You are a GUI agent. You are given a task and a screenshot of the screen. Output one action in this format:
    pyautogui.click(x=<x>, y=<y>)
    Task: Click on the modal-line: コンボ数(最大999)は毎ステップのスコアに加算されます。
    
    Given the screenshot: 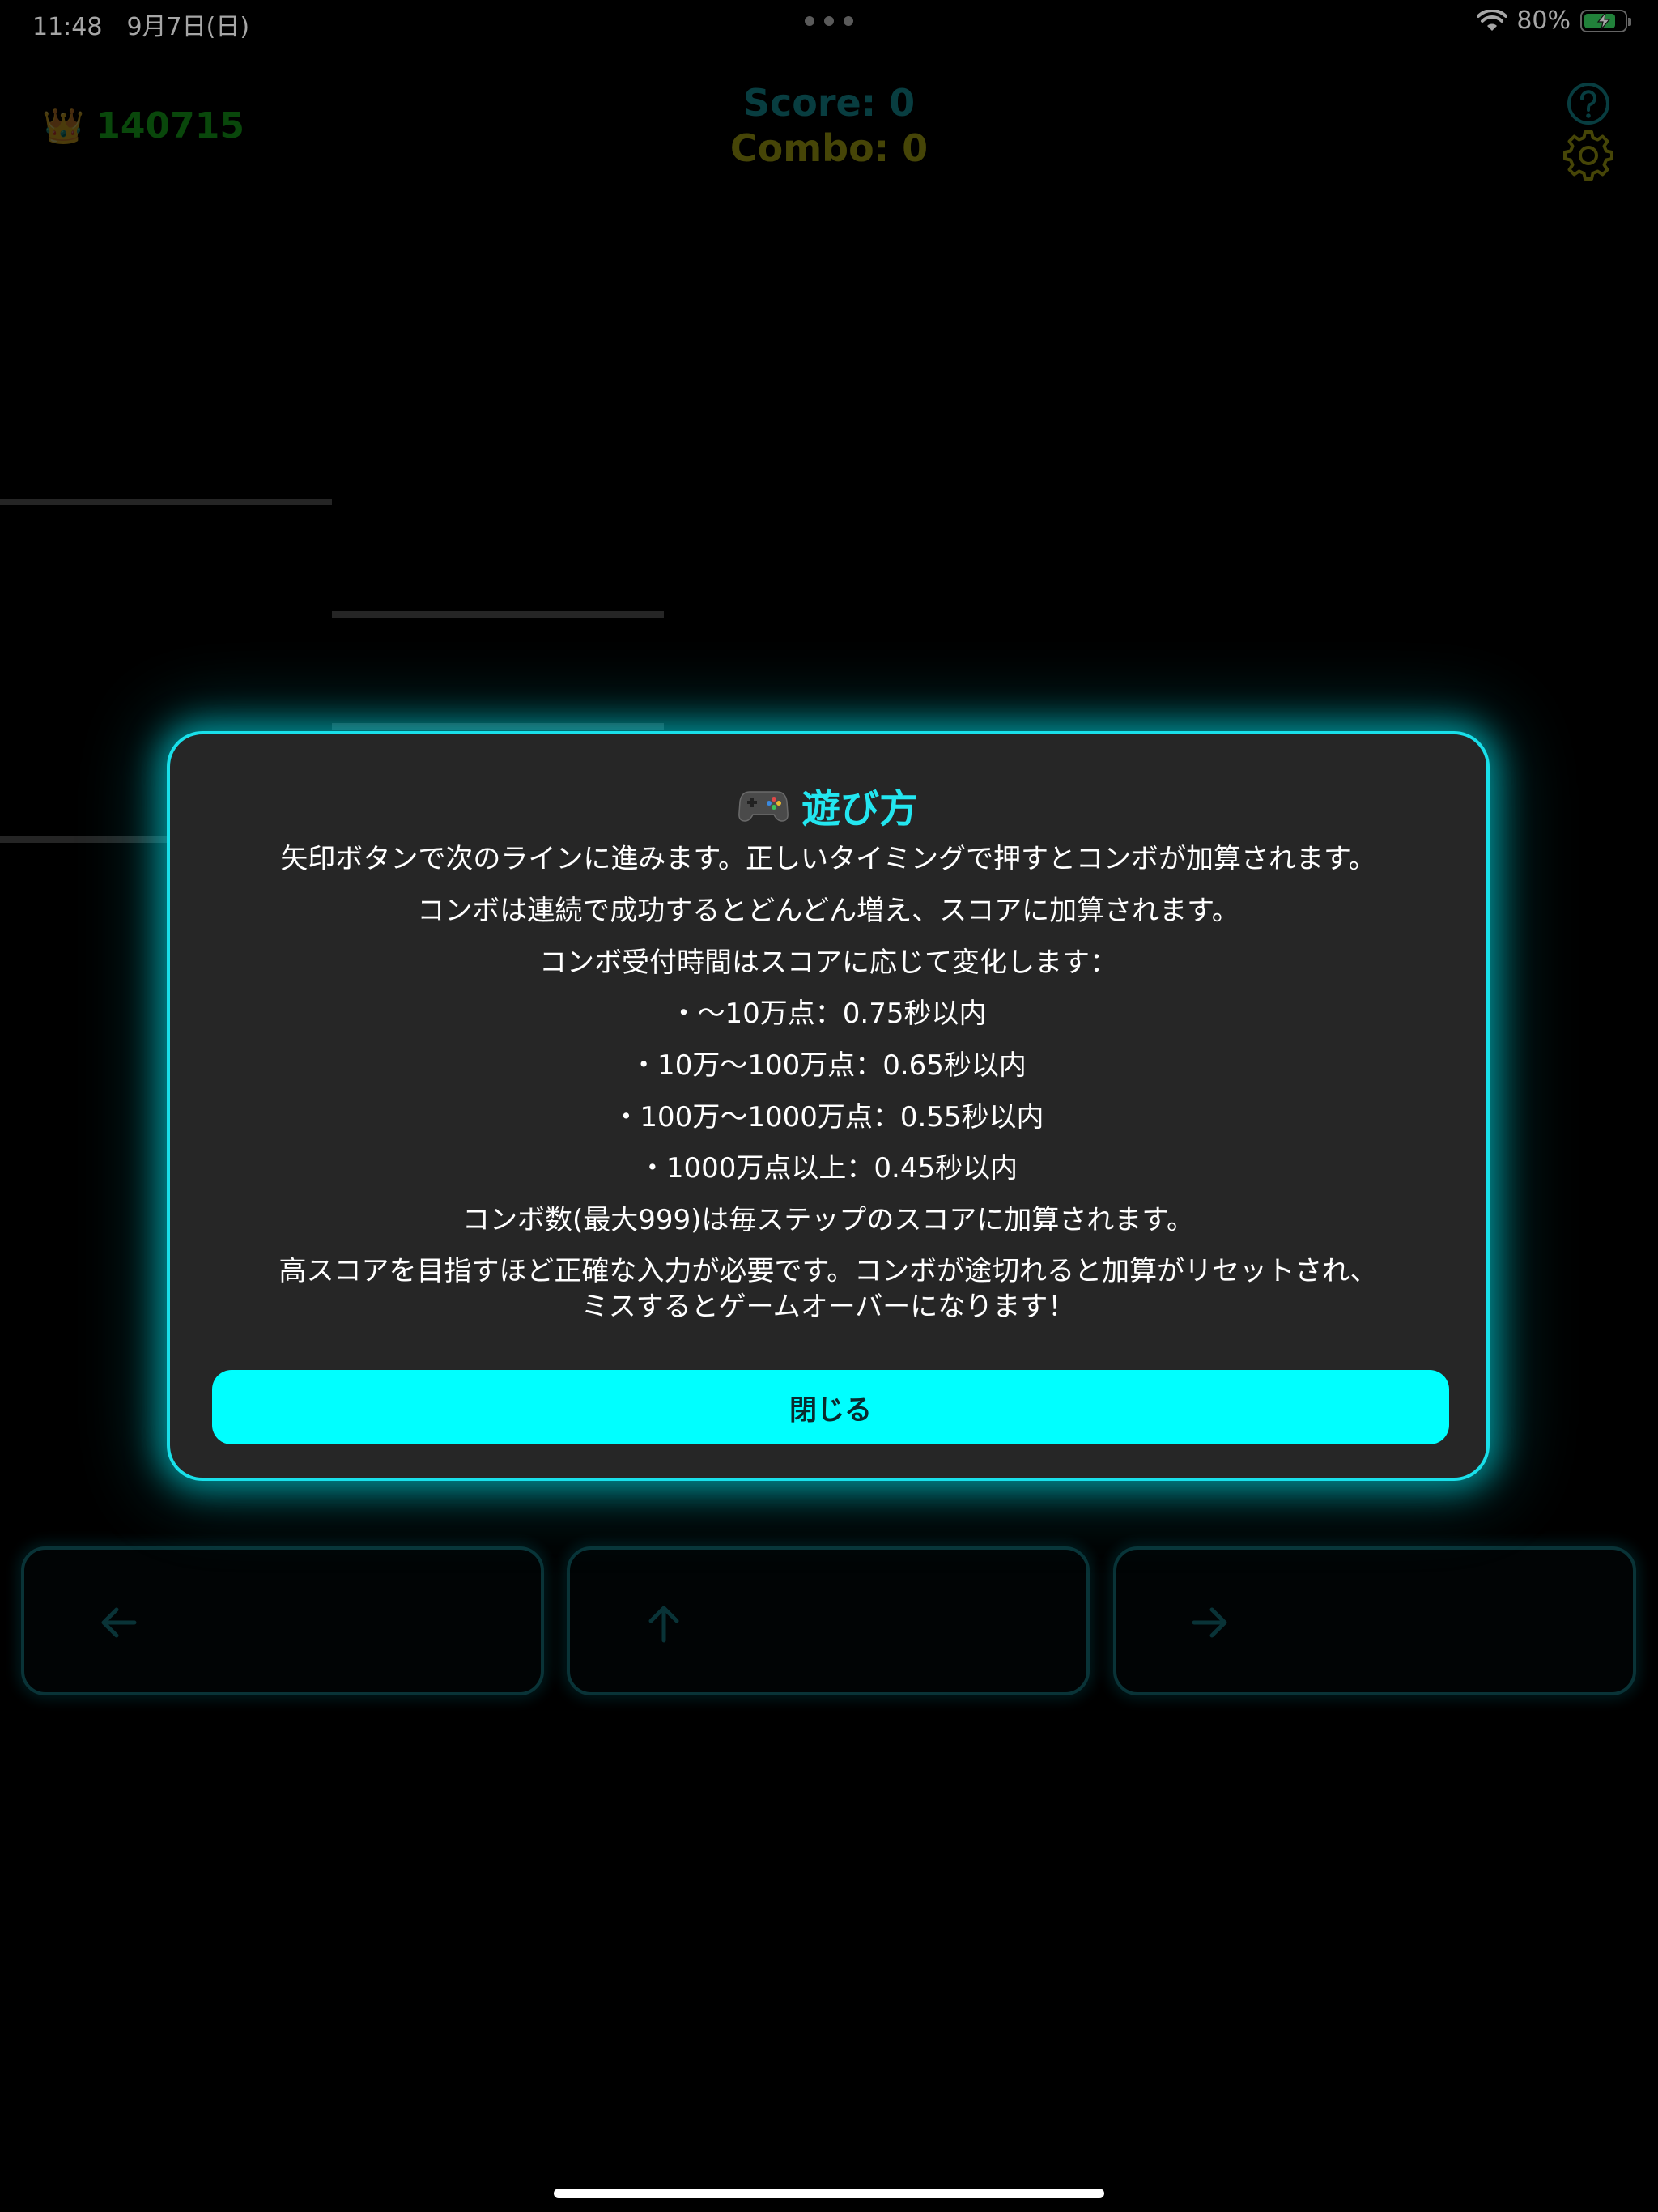 What is the action you would take?
    pyautogui.click(x=828, y=1220)
    